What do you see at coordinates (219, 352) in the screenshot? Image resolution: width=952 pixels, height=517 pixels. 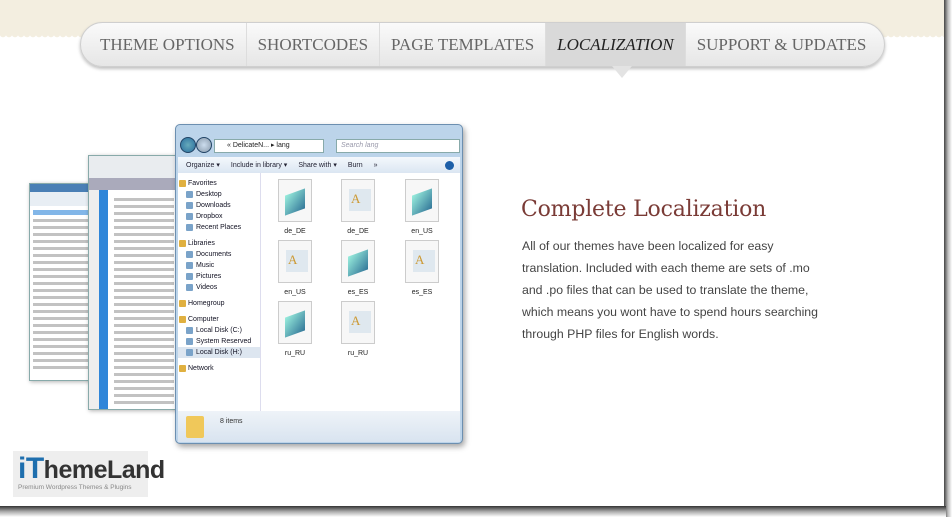 I see `nav-local-disk-h: Local Disk (H:)` at bounding box center [219, 352].